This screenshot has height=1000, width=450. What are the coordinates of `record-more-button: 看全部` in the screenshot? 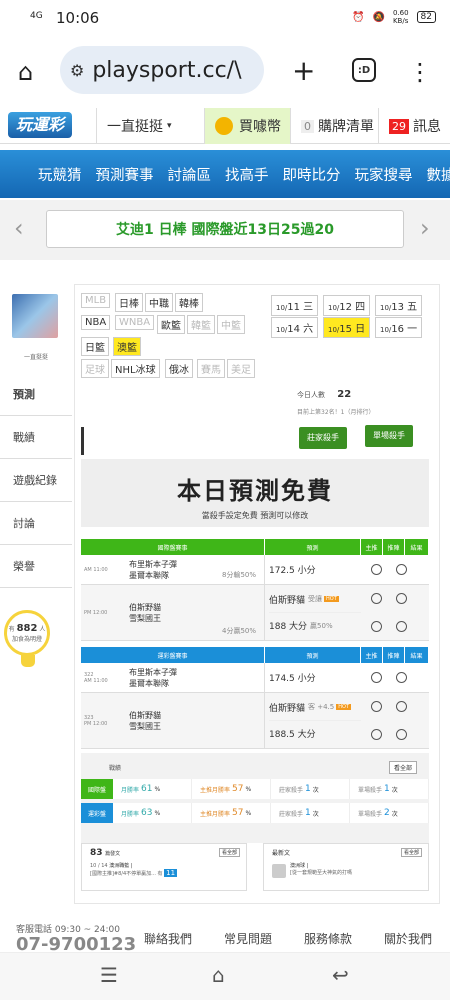 It's located at (402, 767).